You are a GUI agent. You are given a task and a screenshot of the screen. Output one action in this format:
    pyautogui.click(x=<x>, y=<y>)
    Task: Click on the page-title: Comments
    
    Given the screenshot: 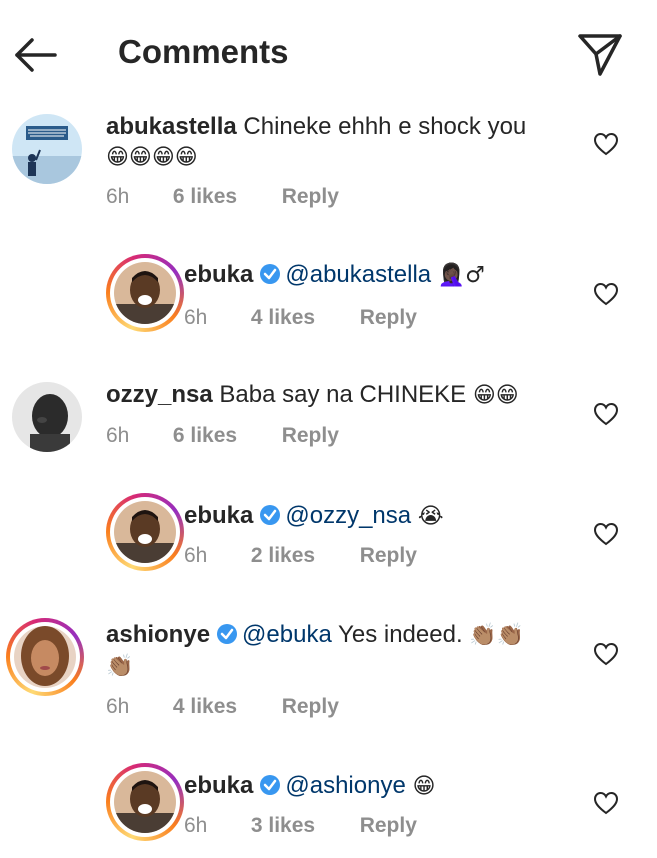 What is the action you would take?
    pyautogui.click(x=203, y=51)
    